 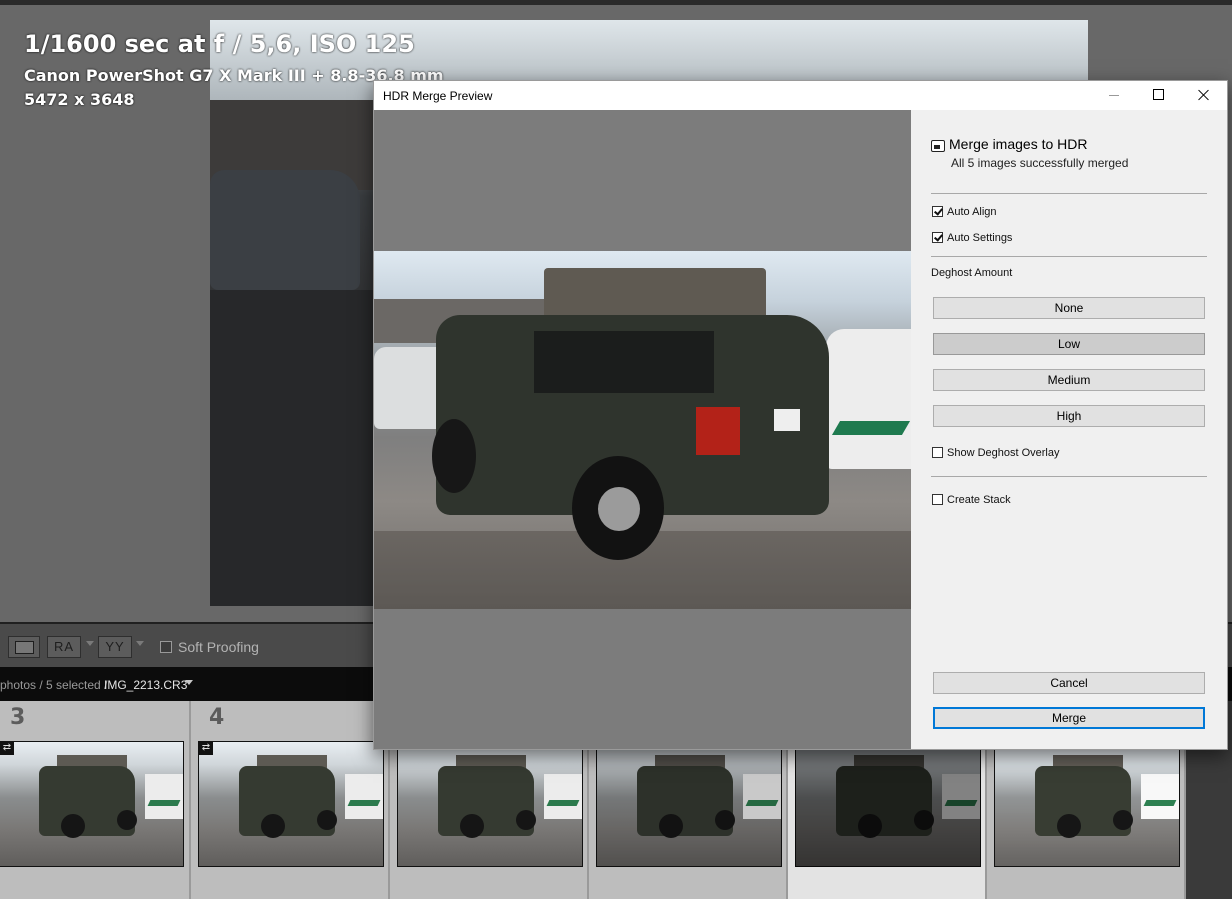 I want to click on merge-status: All 5 images successfully merged, so click(x=1040, y=163).